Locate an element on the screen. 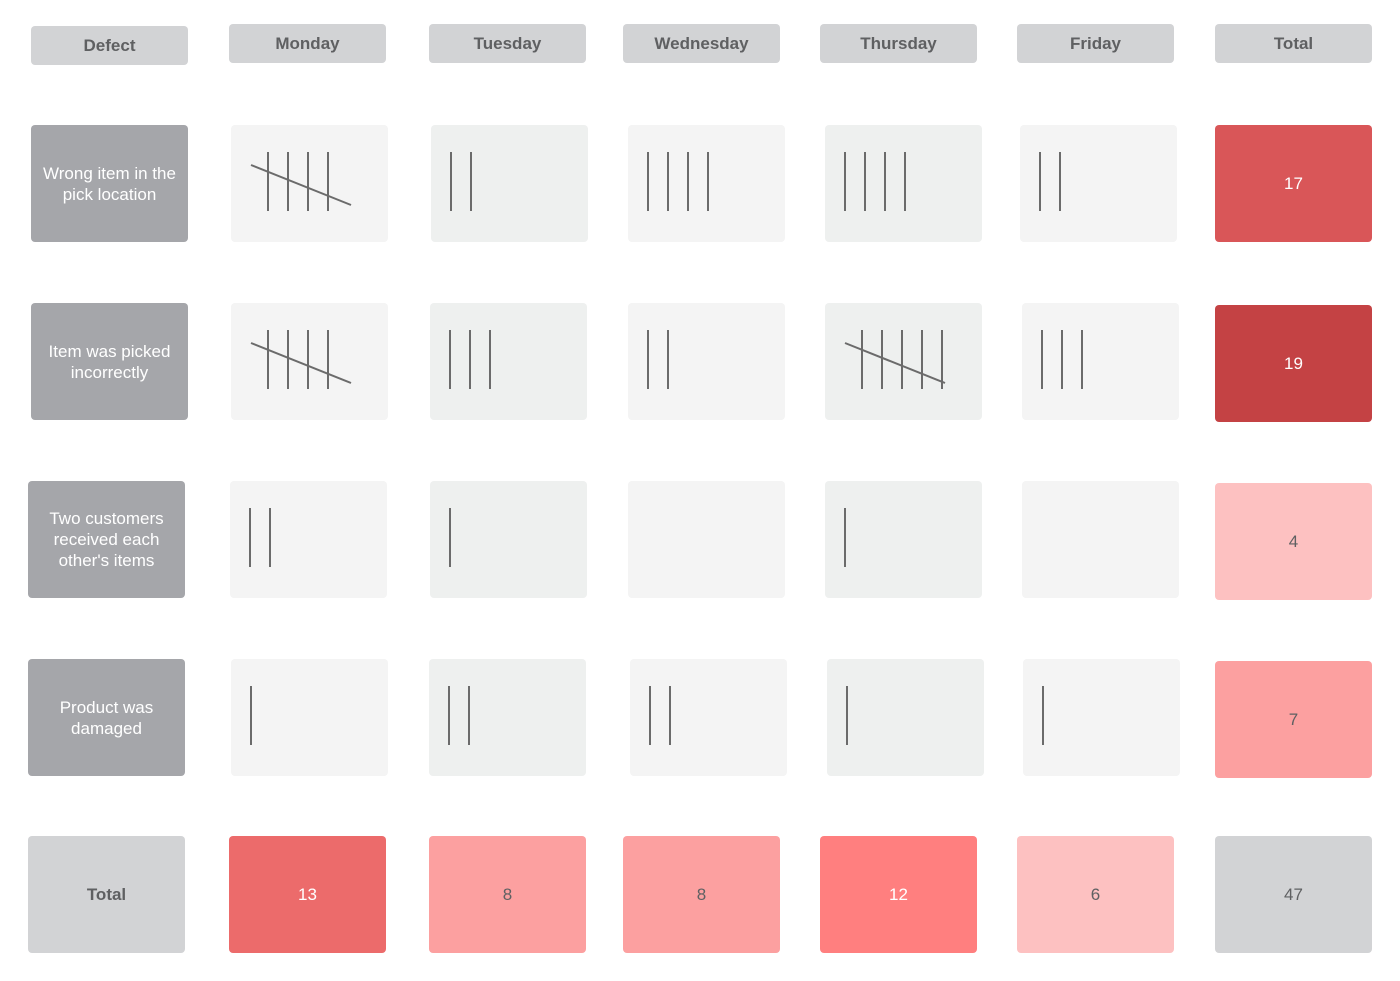 The width and height of the screenshot is (1400, 981). header-friday: Friday is located at coordinates (1095, 43).